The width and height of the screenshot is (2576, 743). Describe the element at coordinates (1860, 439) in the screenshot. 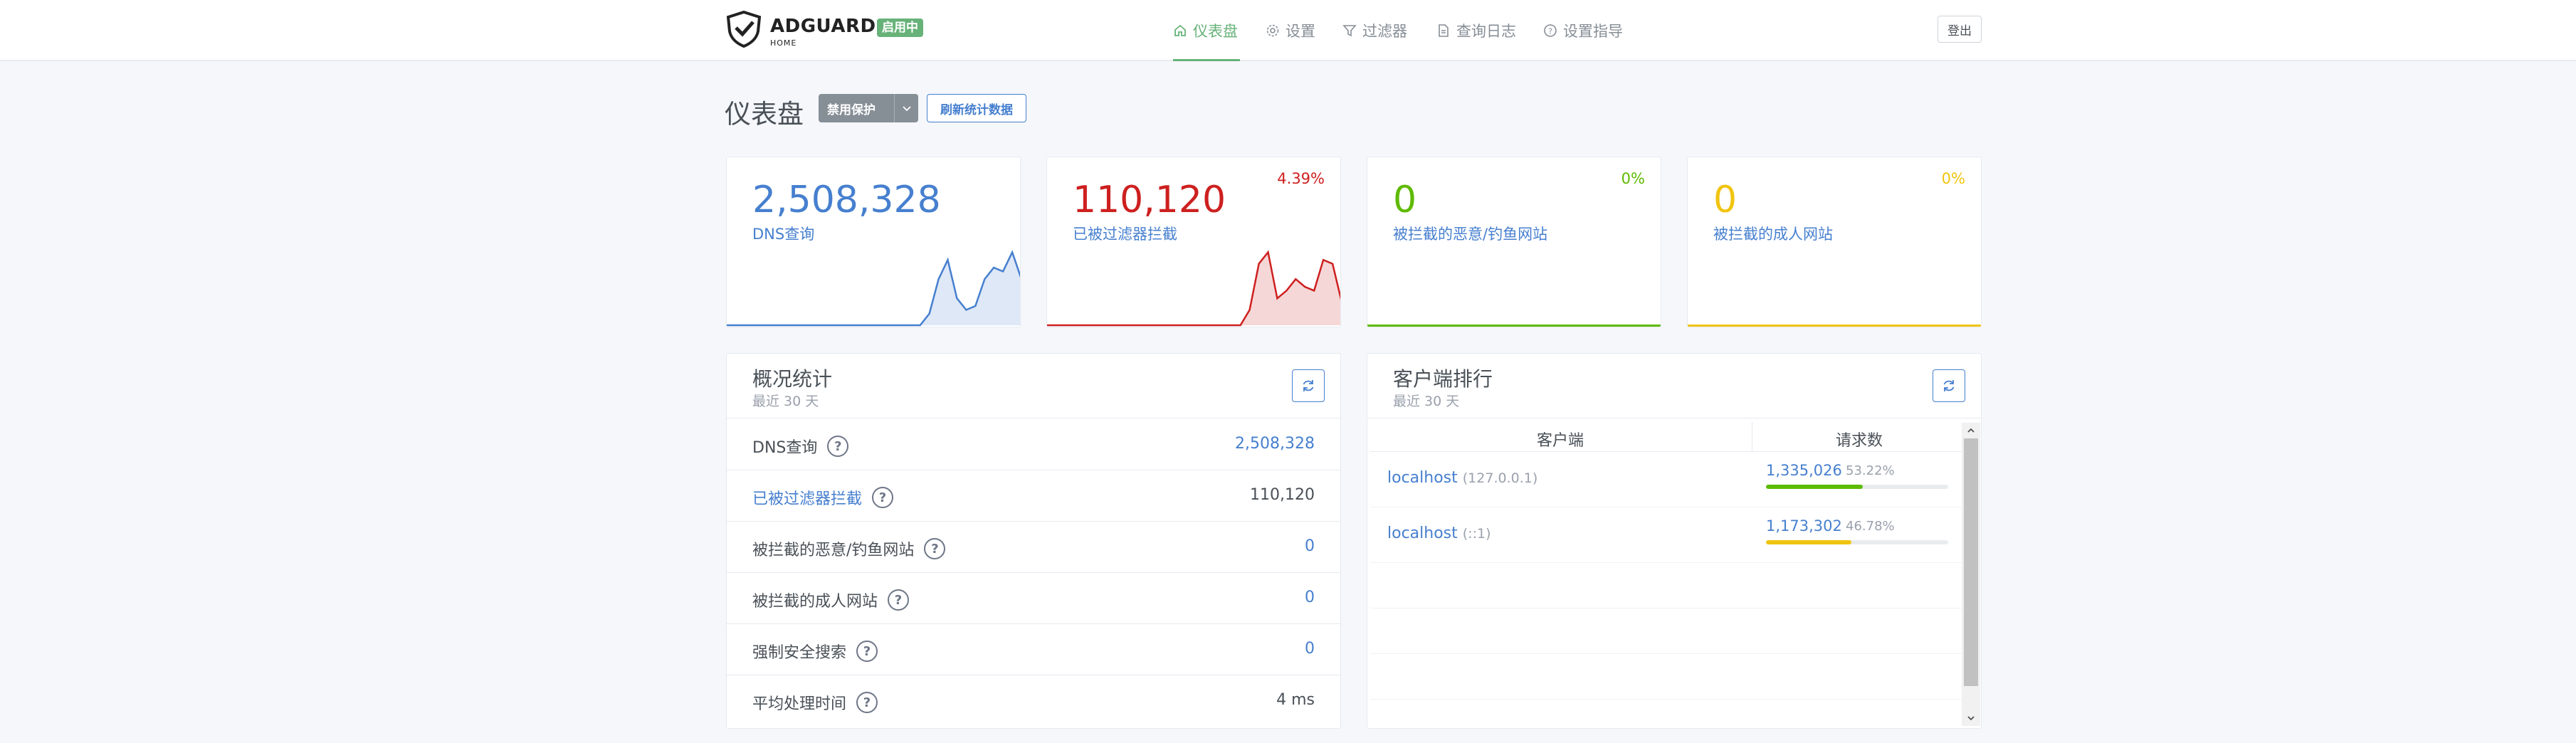

I see `col-header-requests: 请求数` at that location.